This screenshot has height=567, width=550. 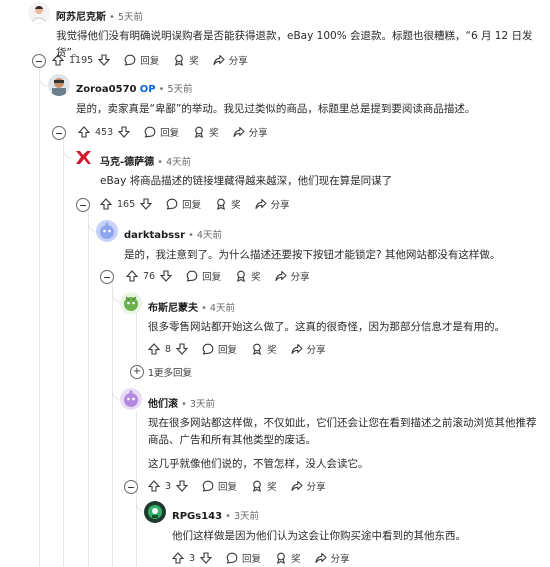 I want to click on author-name: RPGs143, so click(x=197, y=516).